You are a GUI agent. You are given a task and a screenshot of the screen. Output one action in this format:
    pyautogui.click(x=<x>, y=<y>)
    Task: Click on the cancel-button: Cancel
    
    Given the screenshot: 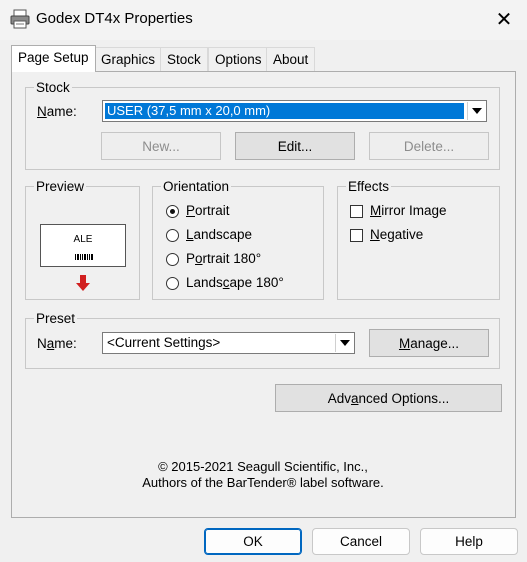 What is the action you would take?
    pyautogui.click(x=361, y=541)
    